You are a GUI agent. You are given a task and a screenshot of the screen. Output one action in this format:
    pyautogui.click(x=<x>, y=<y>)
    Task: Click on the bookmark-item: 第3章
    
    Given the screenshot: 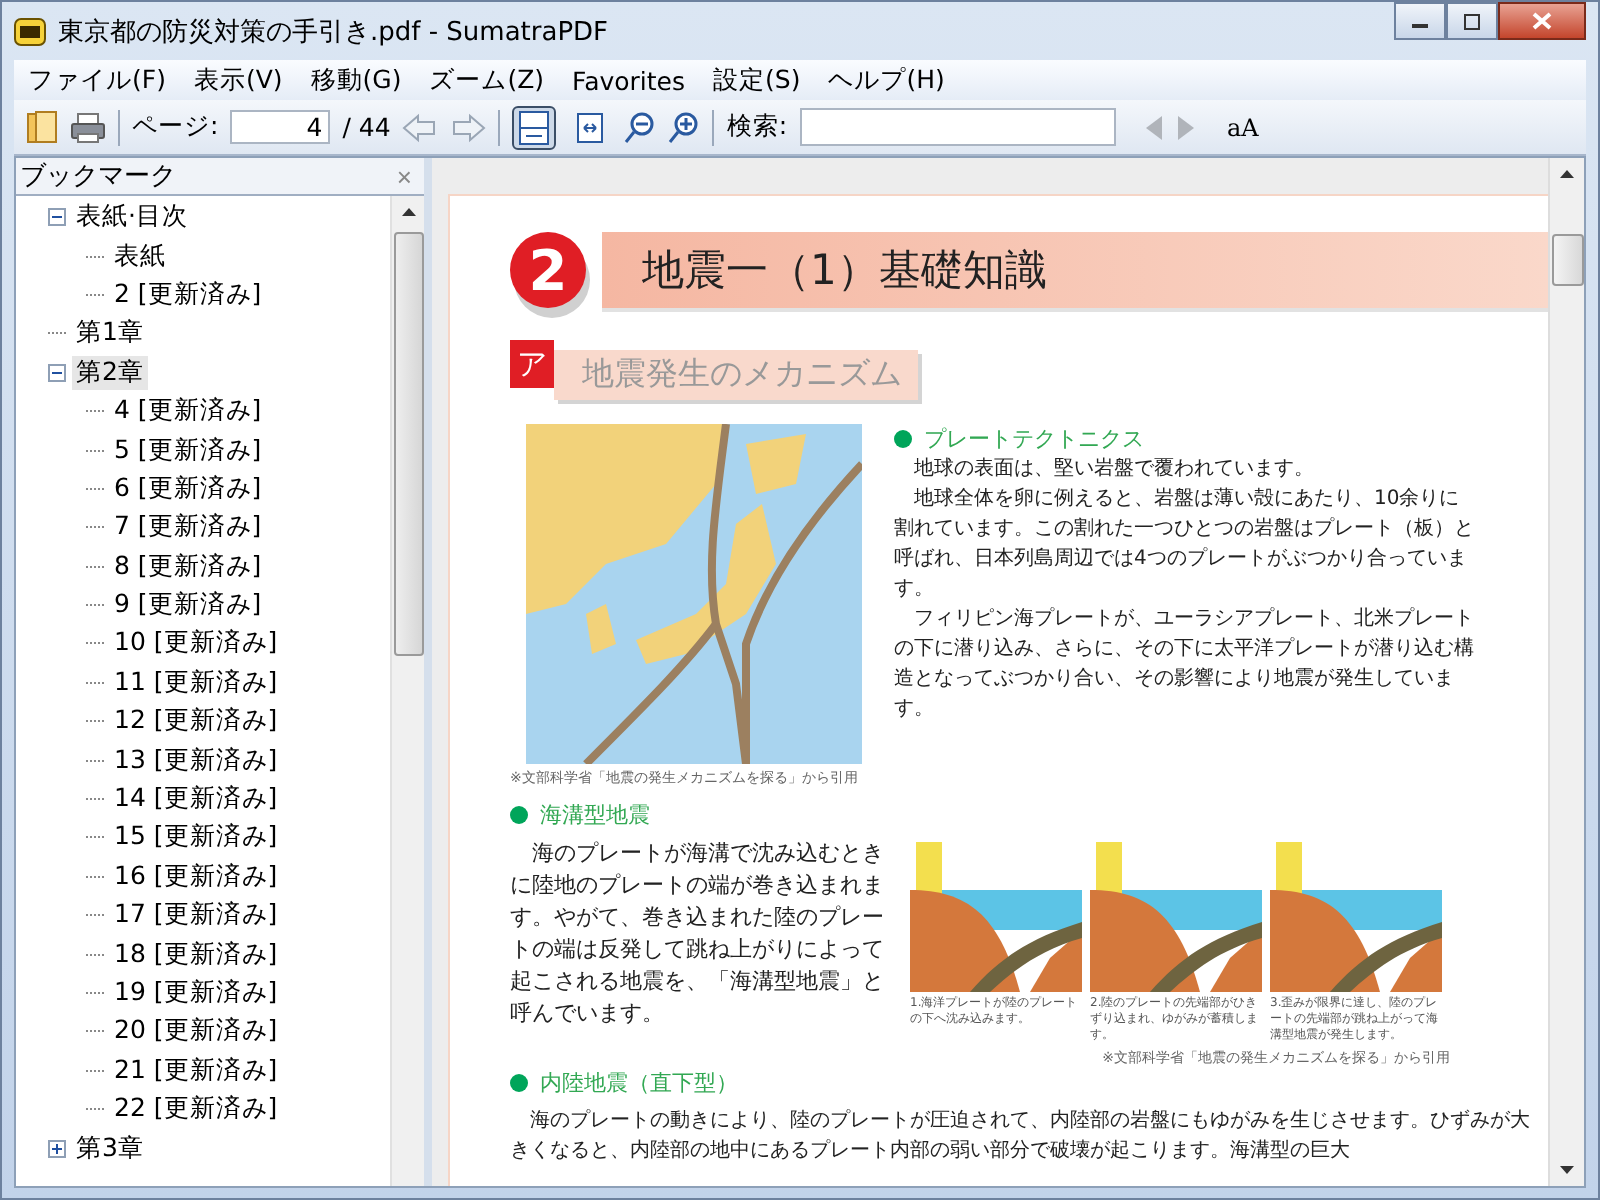 What is the action you would take?
    pyautogui.click(x=110, y=1148)
    